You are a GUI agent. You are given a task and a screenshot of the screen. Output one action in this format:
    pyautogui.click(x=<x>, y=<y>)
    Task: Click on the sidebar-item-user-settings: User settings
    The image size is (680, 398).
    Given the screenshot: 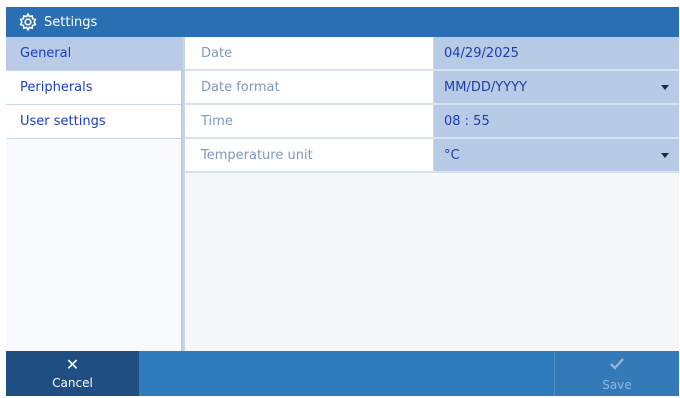 What is the action you would take?
    pyautogui.click(x=93, y=122)
    